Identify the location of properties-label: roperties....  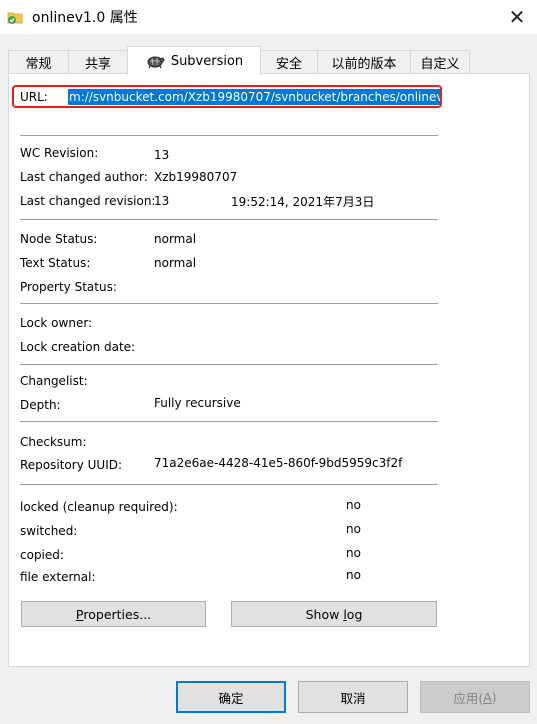
(117, 614).